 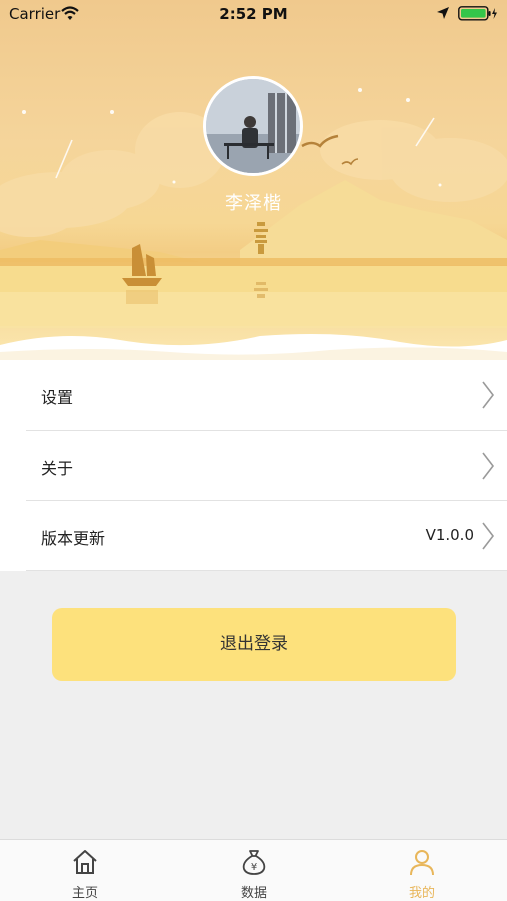 I want to click on avatar-photo, so click(x=253, y=126).